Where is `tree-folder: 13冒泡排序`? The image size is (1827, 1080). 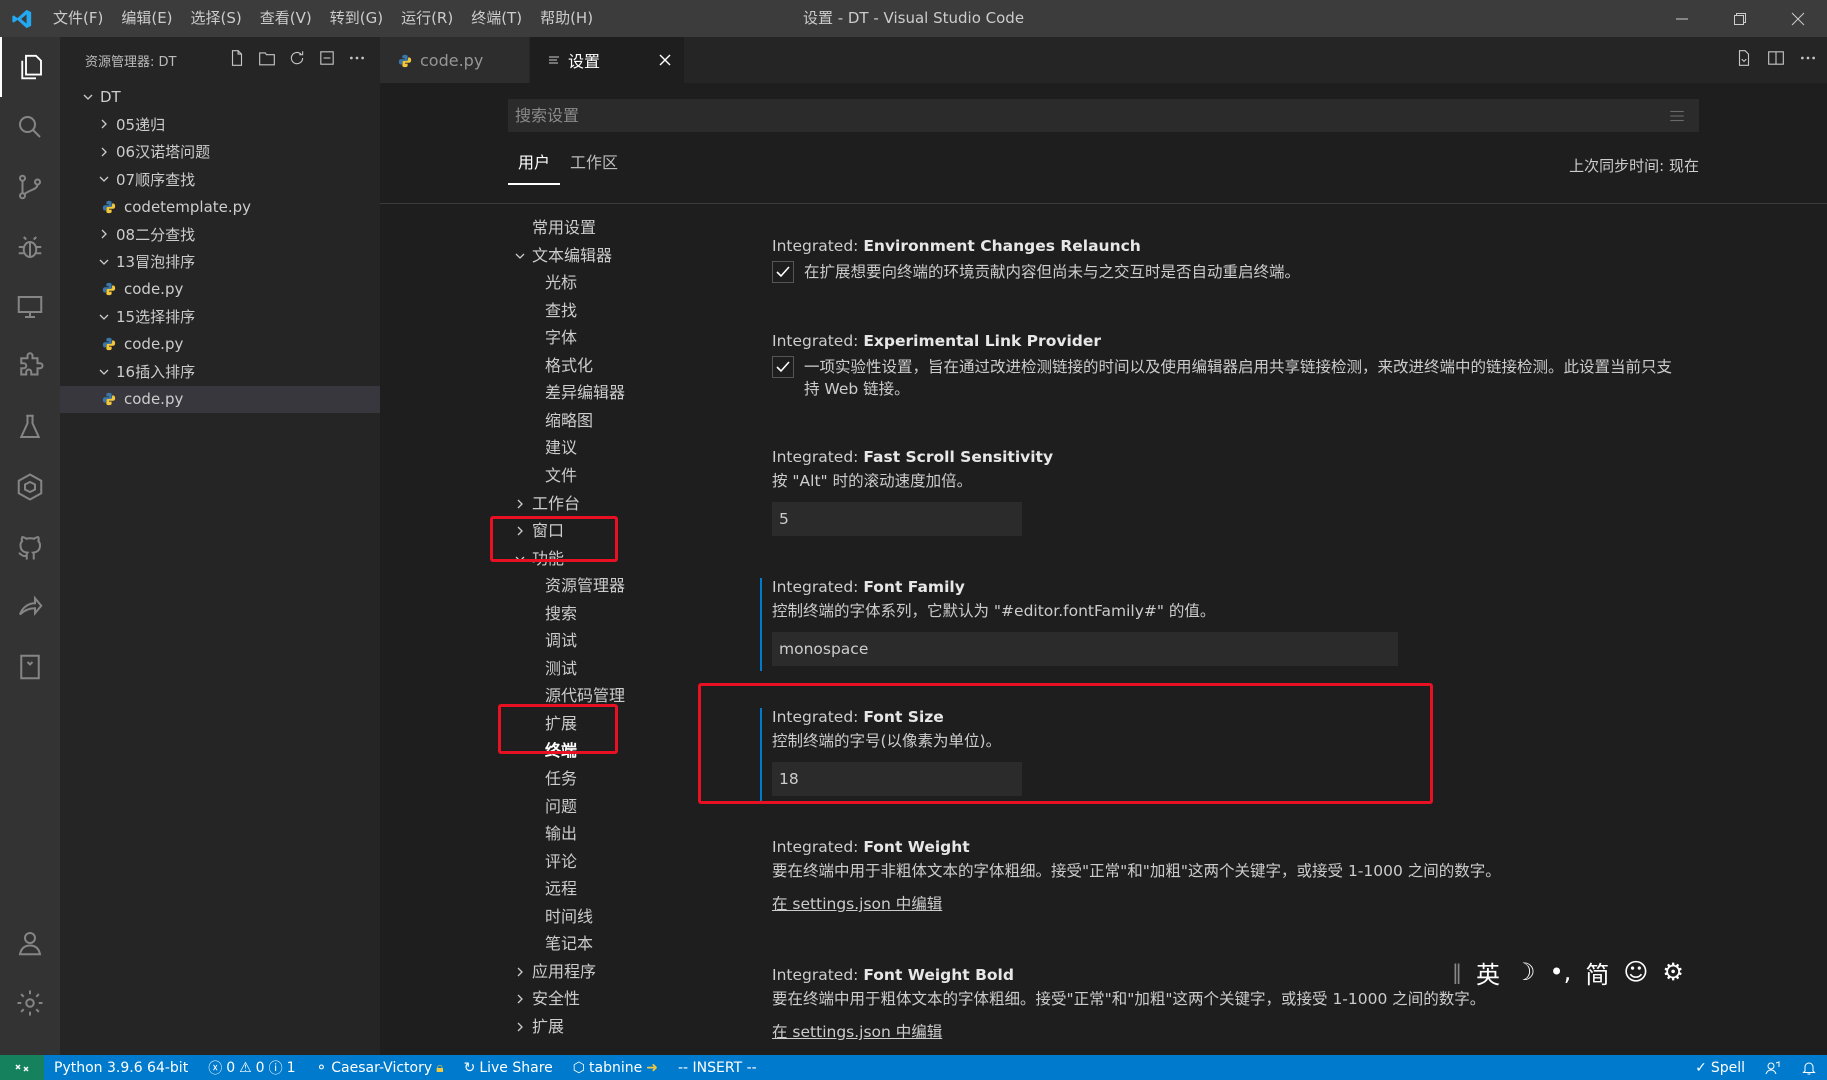
tree-folder: 13冒泡排序 is located at coordinates (220, 262).